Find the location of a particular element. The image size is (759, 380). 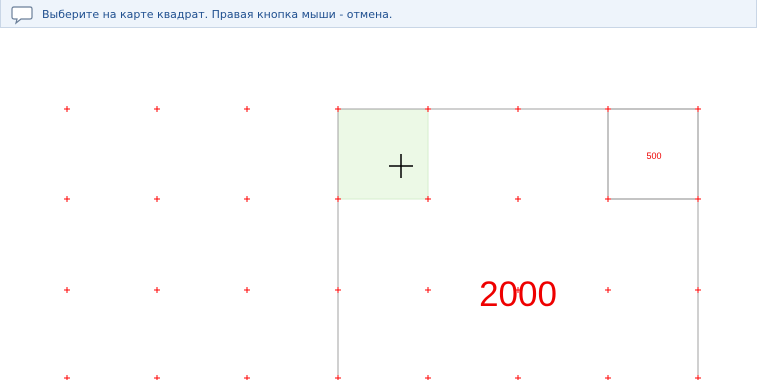

selection-highlight is located at coordinates (383, 154).